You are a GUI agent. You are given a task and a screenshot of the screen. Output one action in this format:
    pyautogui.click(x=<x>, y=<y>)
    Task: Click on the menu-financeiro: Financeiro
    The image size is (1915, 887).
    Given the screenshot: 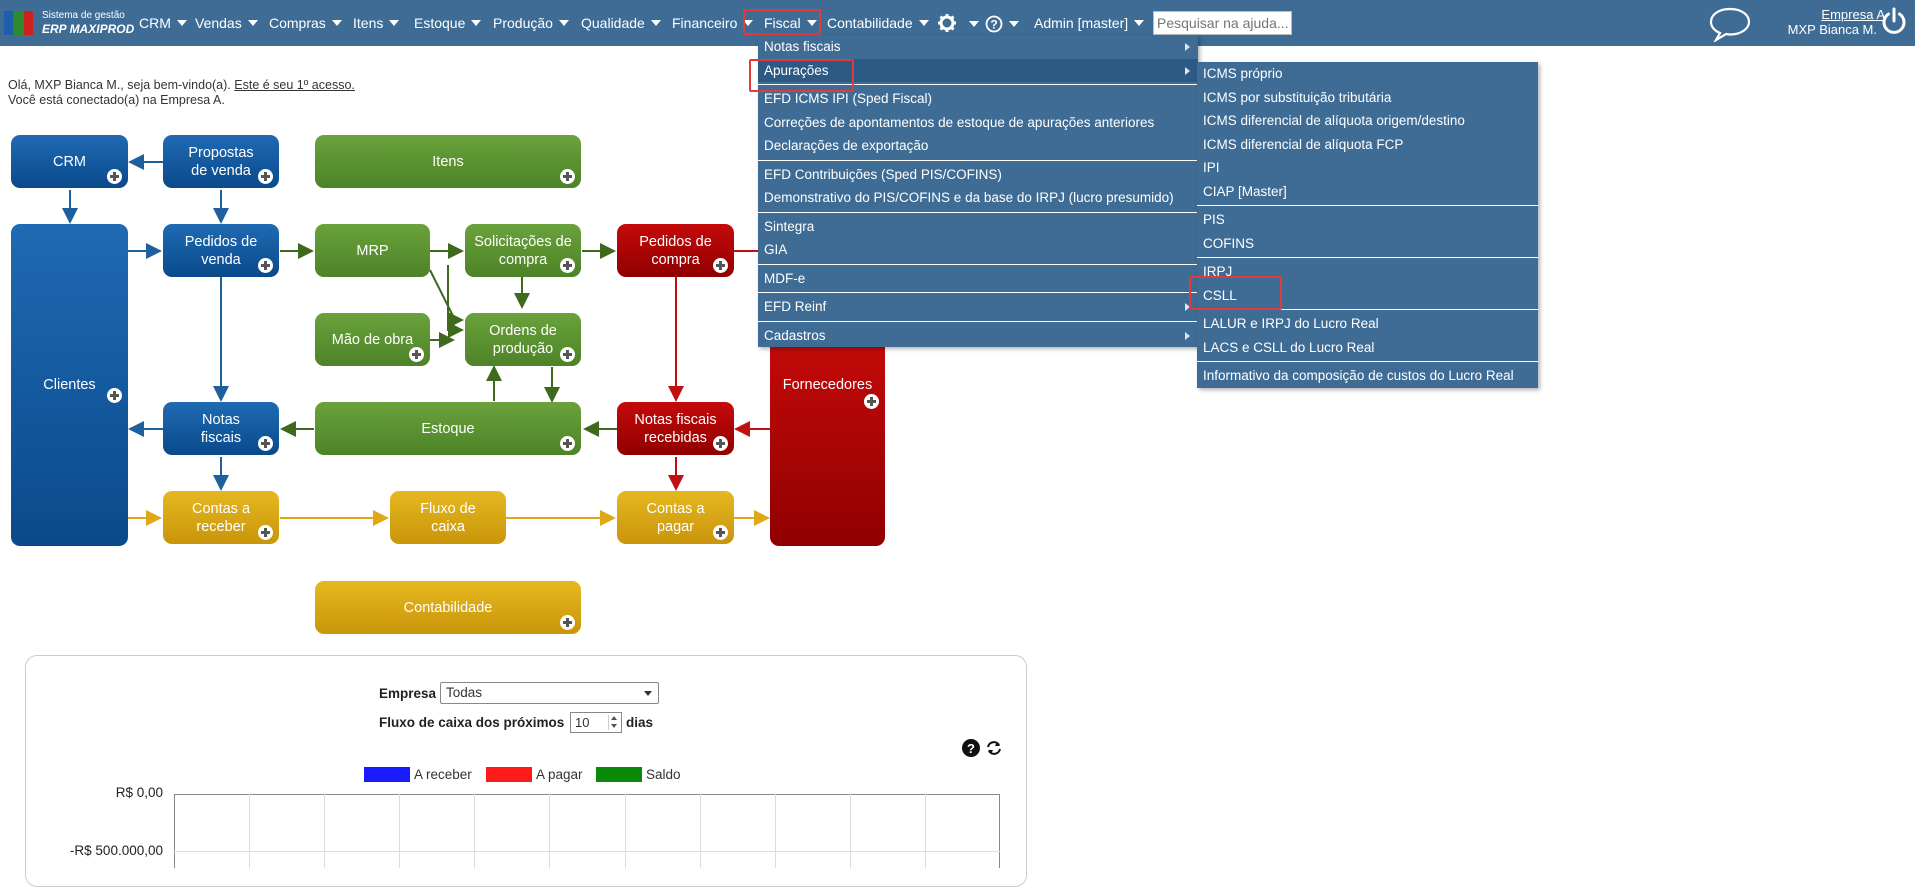 What is the action you would take?
    pyautogui.click(x=713, y=23)
    